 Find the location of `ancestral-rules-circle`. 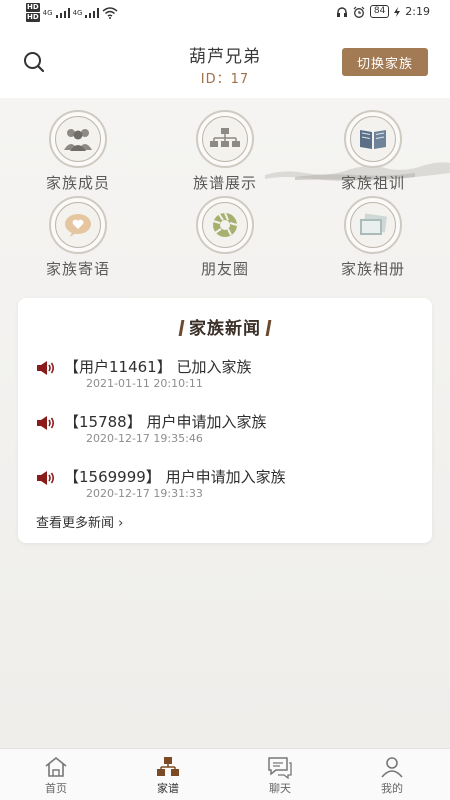

ancestral-rules-circle is located at coordinates (373, 139).